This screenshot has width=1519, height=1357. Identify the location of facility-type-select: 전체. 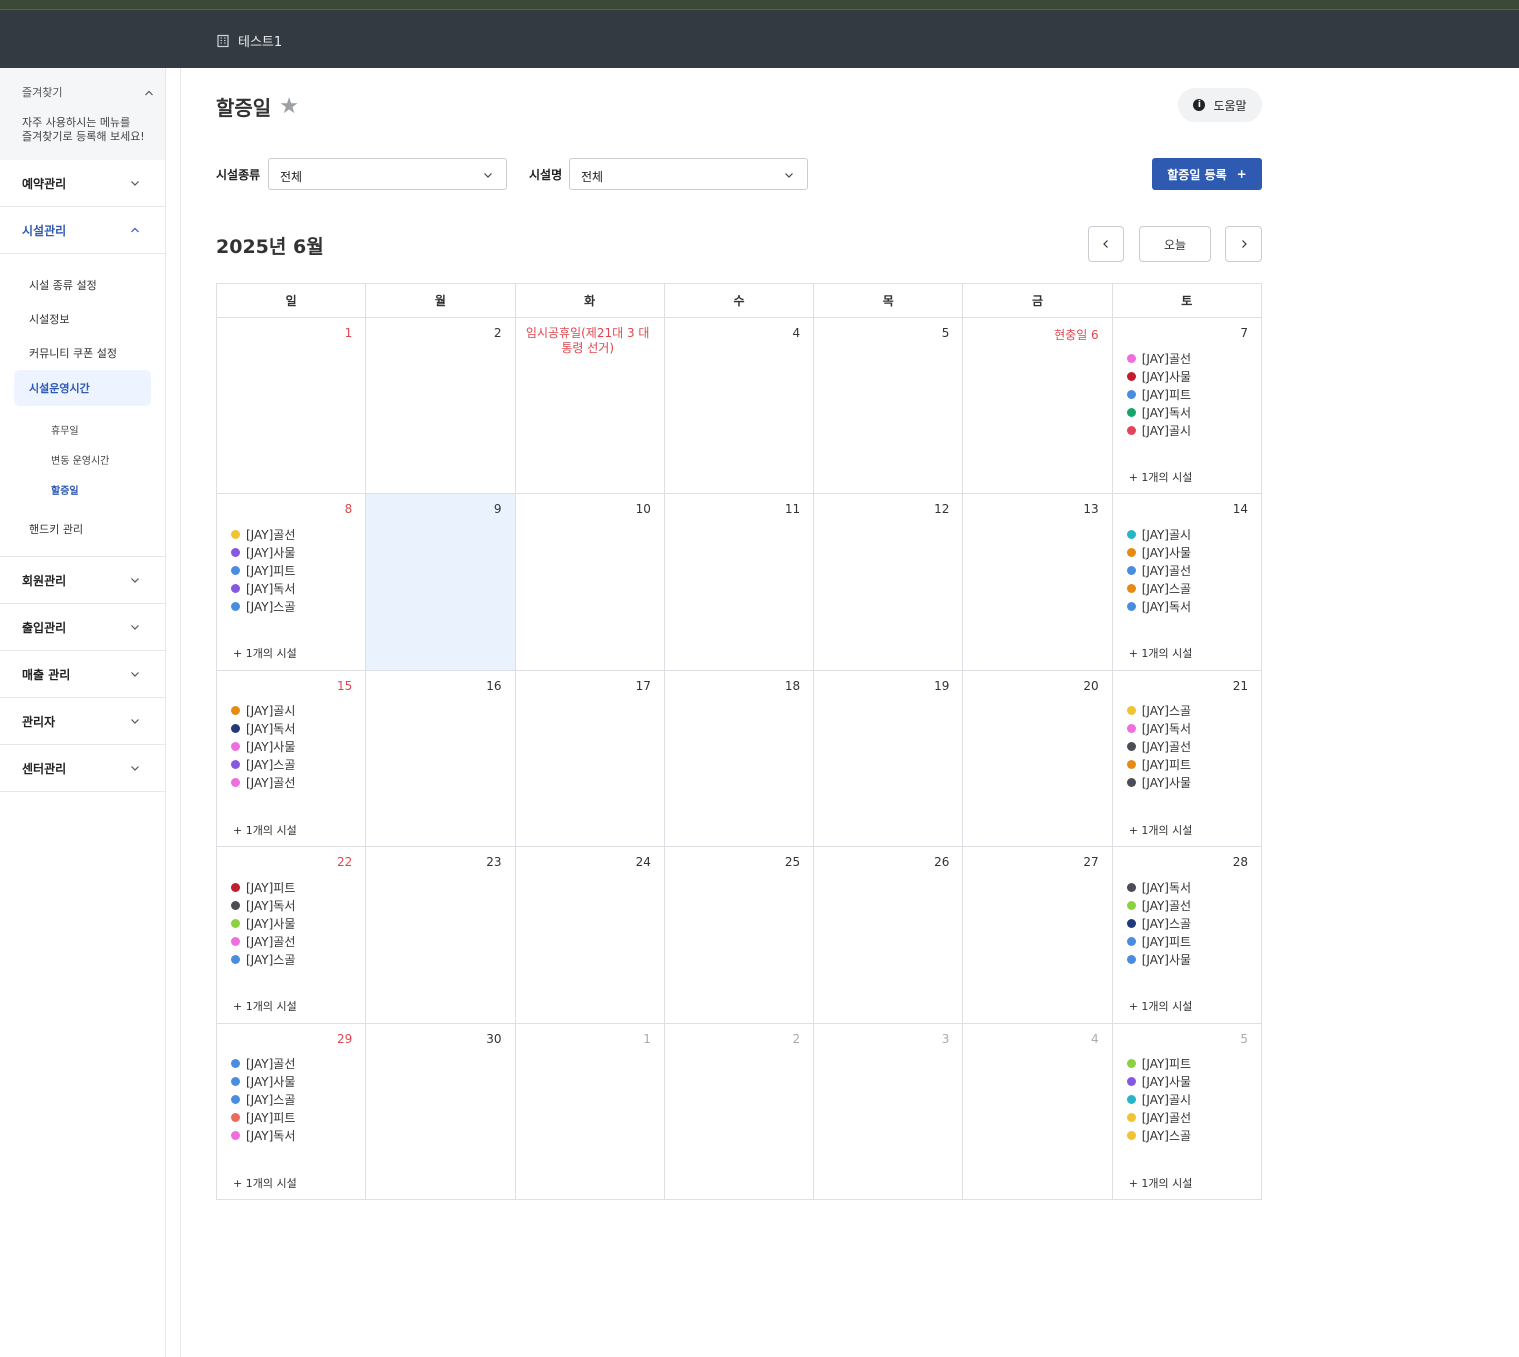
(387, 174).